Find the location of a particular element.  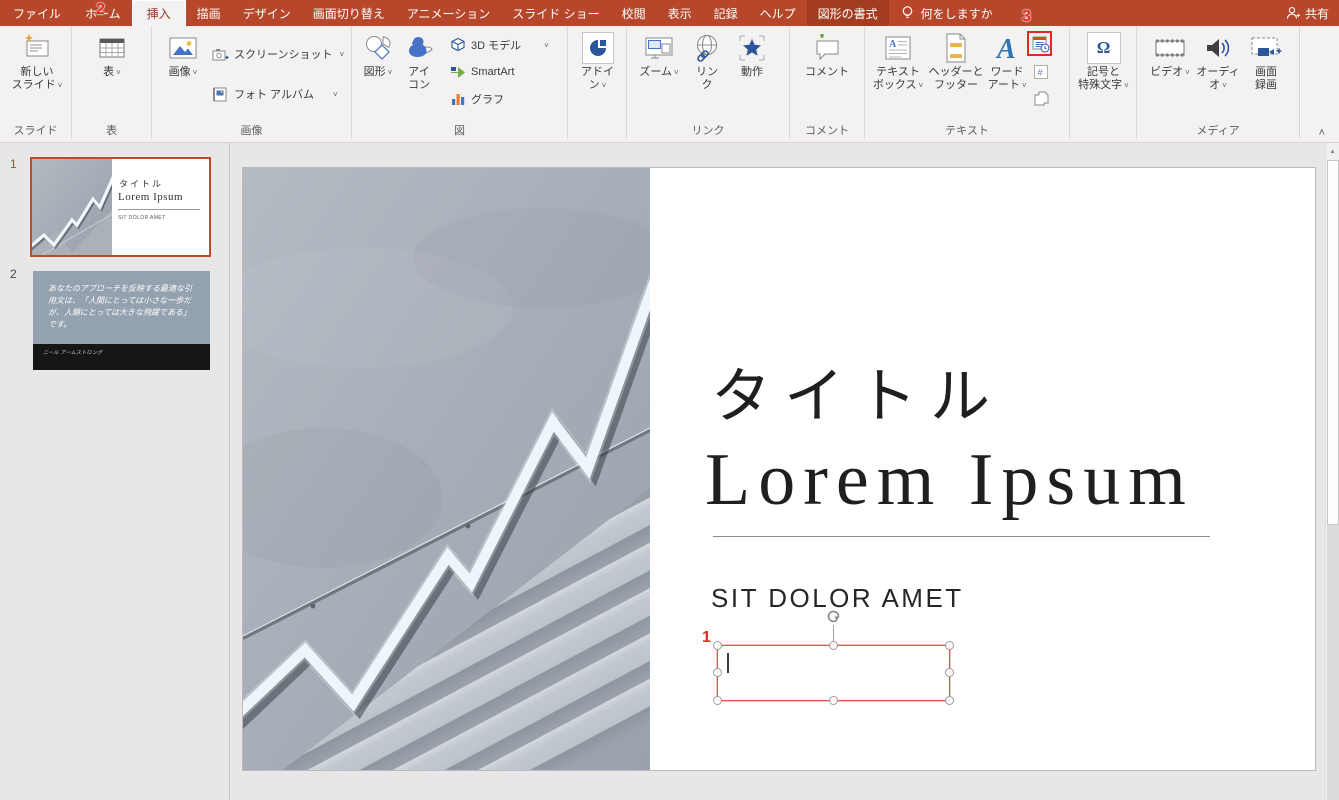

photo-album-button: フォト アルバム ˅ is located at coordinates (275, 94).